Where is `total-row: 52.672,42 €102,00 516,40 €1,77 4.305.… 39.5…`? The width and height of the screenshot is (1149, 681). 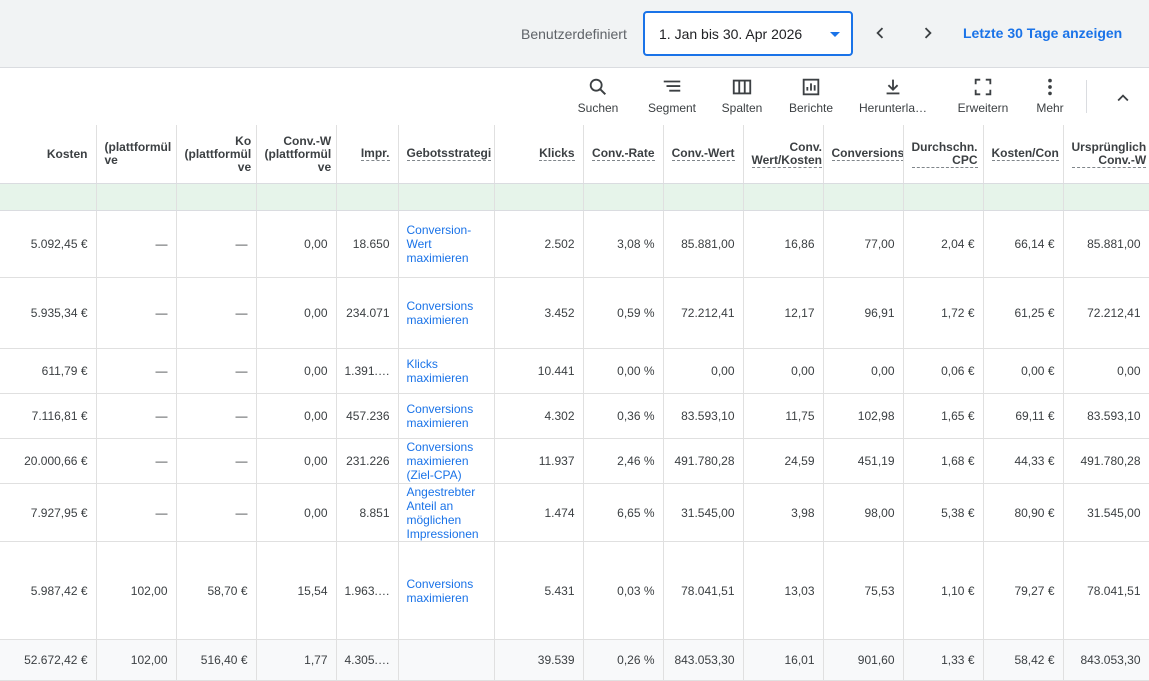
total-row: 52.672,42 €102,00 516,40 €1,77 4.305.… 39.5… is located at coordinates (574, 660).